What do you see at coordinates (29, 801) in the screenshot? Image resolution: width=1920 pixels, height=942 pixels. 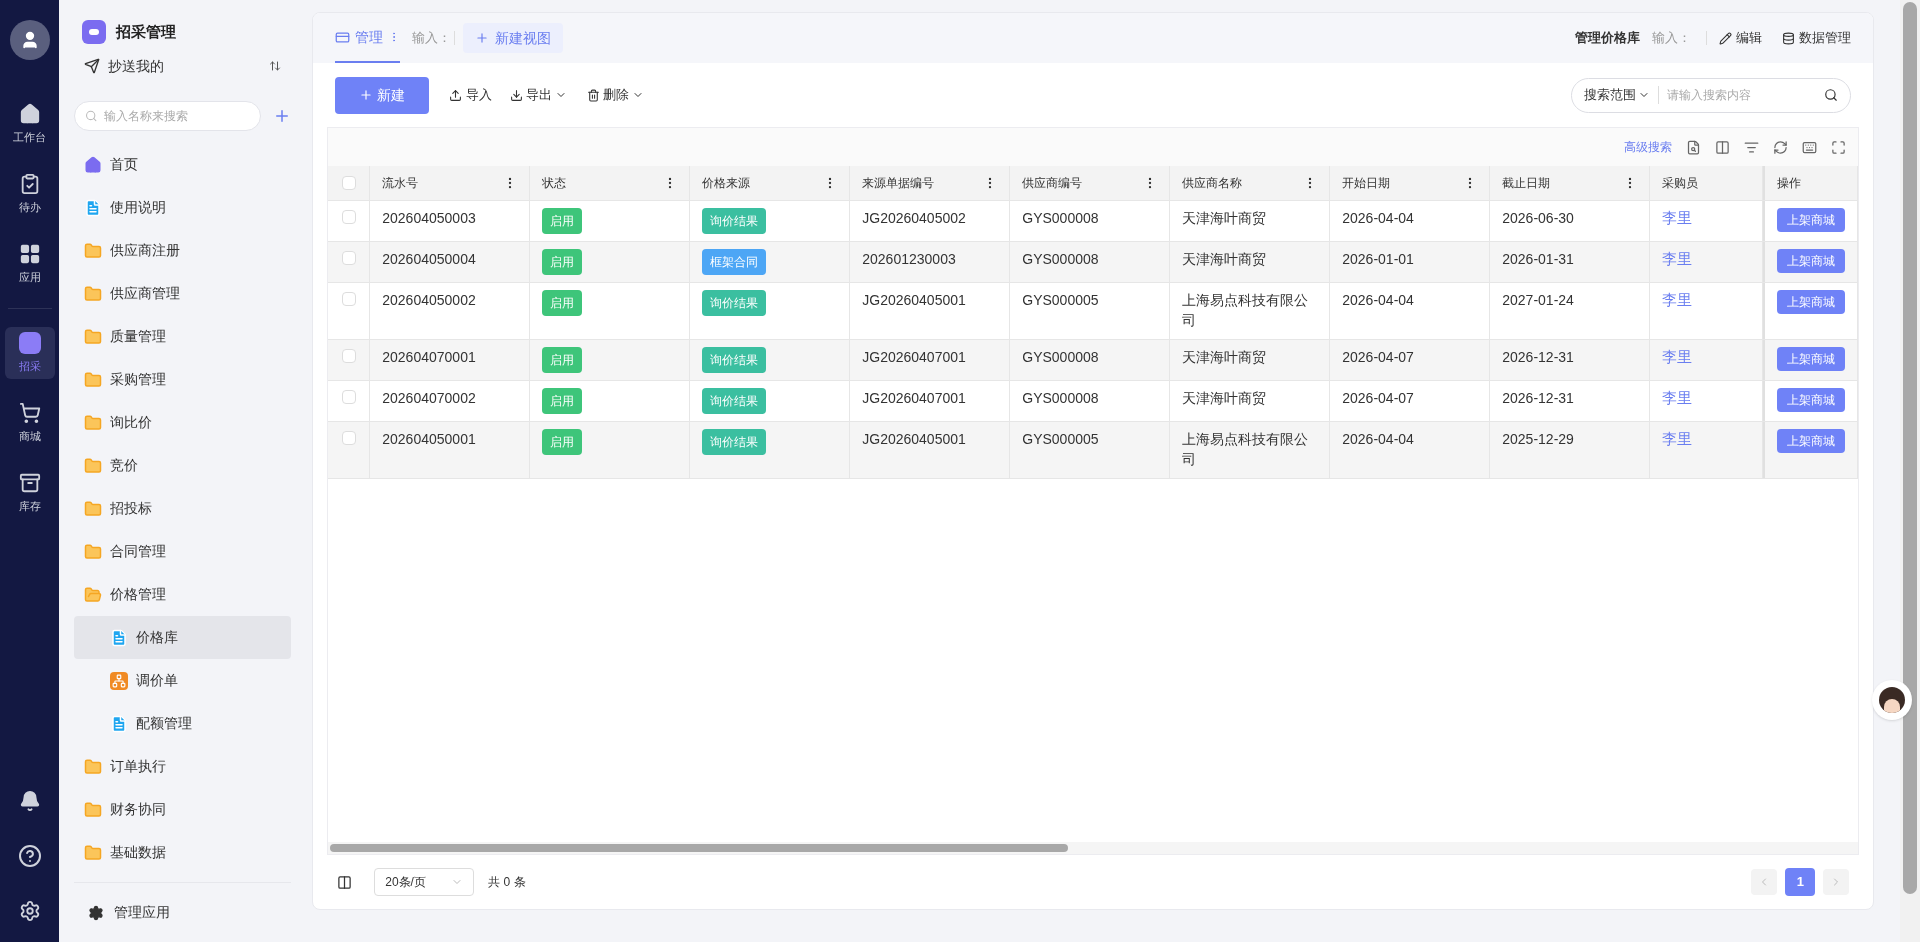 I see `bell-icon` at bounding box center [29, 801].